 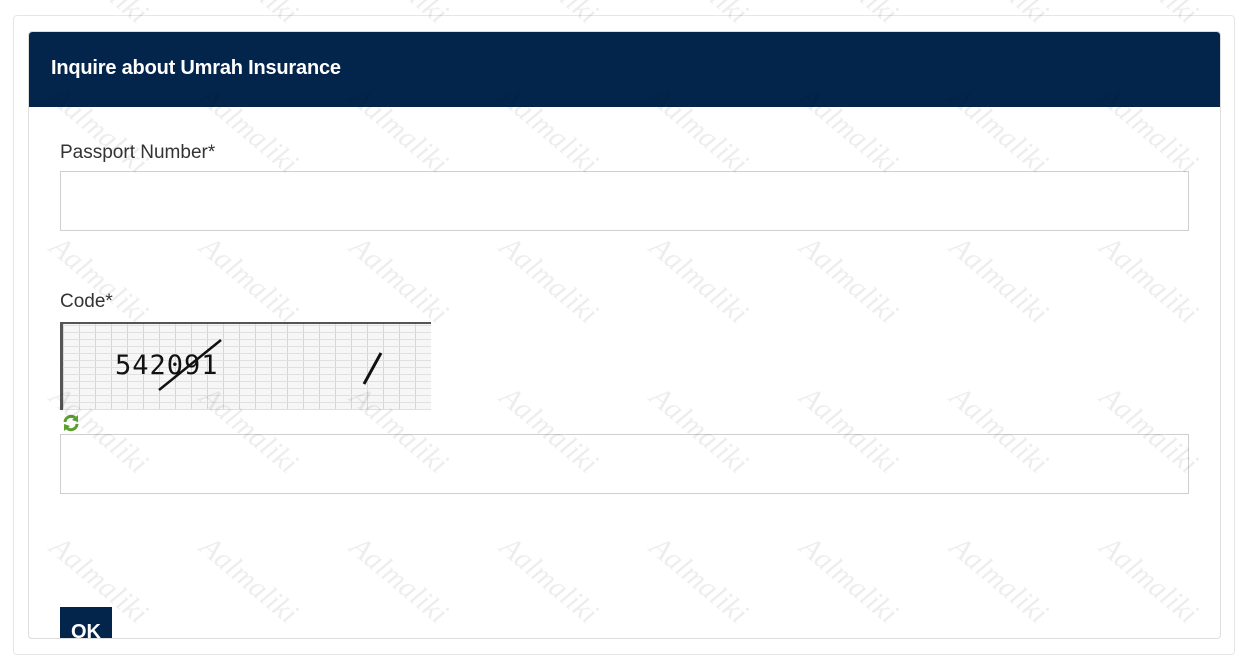 I want to click on code-label: Code*, so click(x=86, y=301).